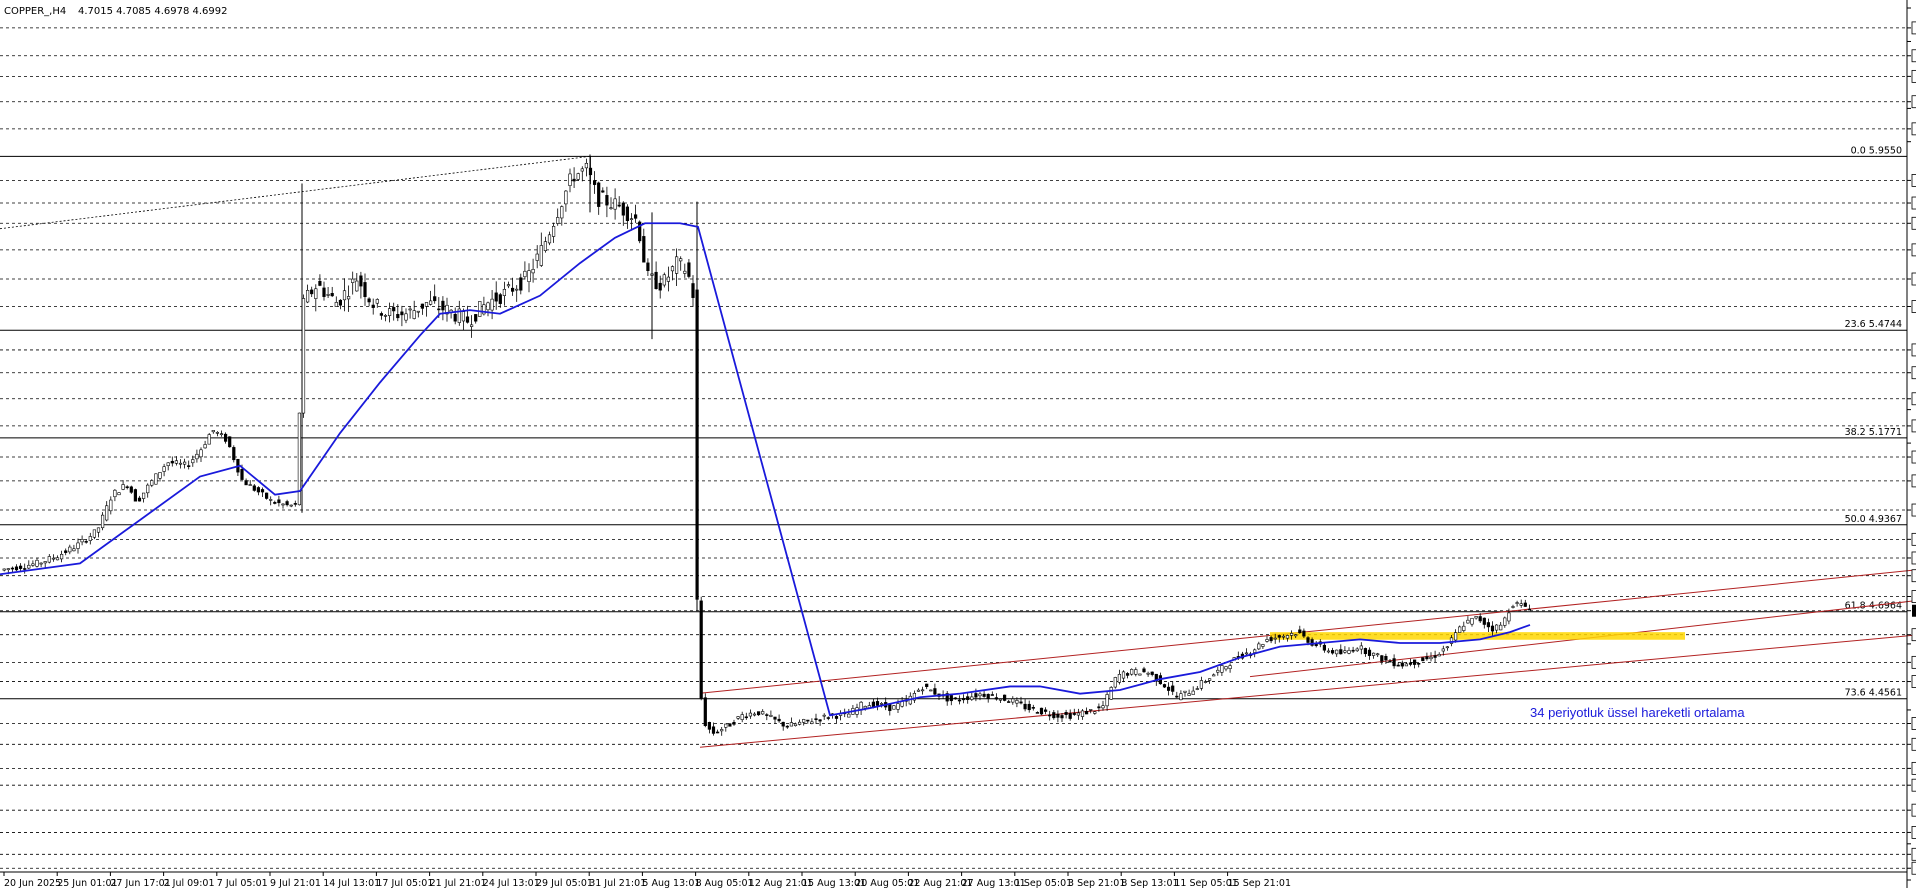 The width and height of the screenshot is (1916, 888). I want to click on time-tick-label: 25 Jun 01:01, so click(87, 883).